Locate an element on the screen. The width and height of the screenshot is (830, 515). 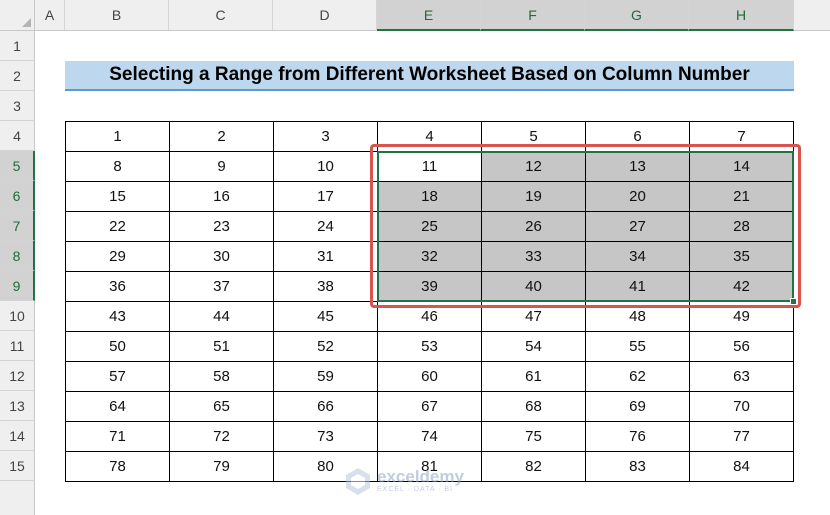
column-header-f: F is located at coordinates (533, 15).